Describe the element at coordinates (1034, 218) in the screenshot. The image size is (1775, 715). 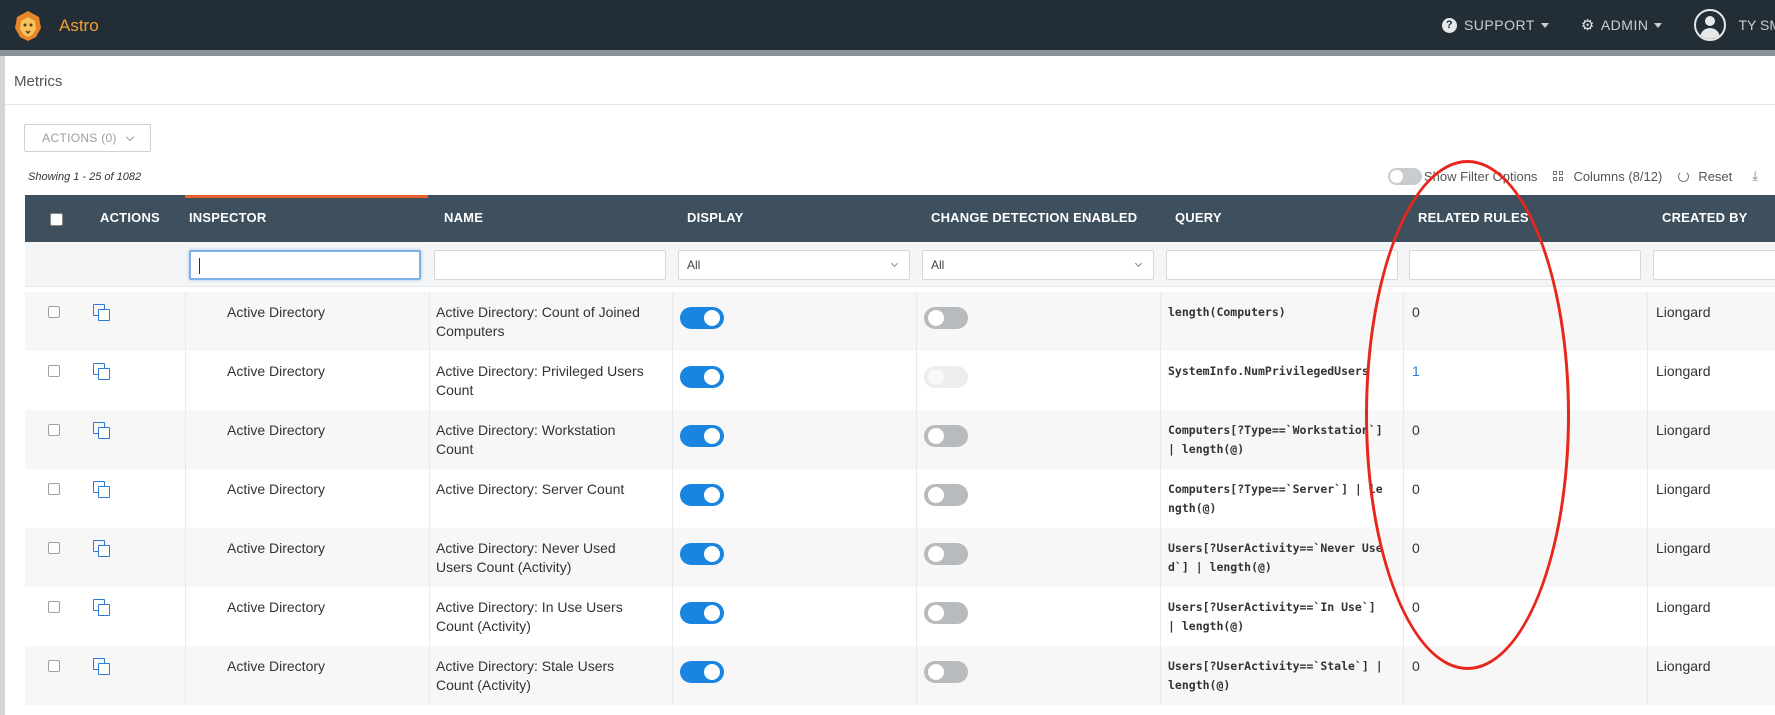
I see `column-header-change-detection: CHANGE DETECTION ENABLED` at that location.